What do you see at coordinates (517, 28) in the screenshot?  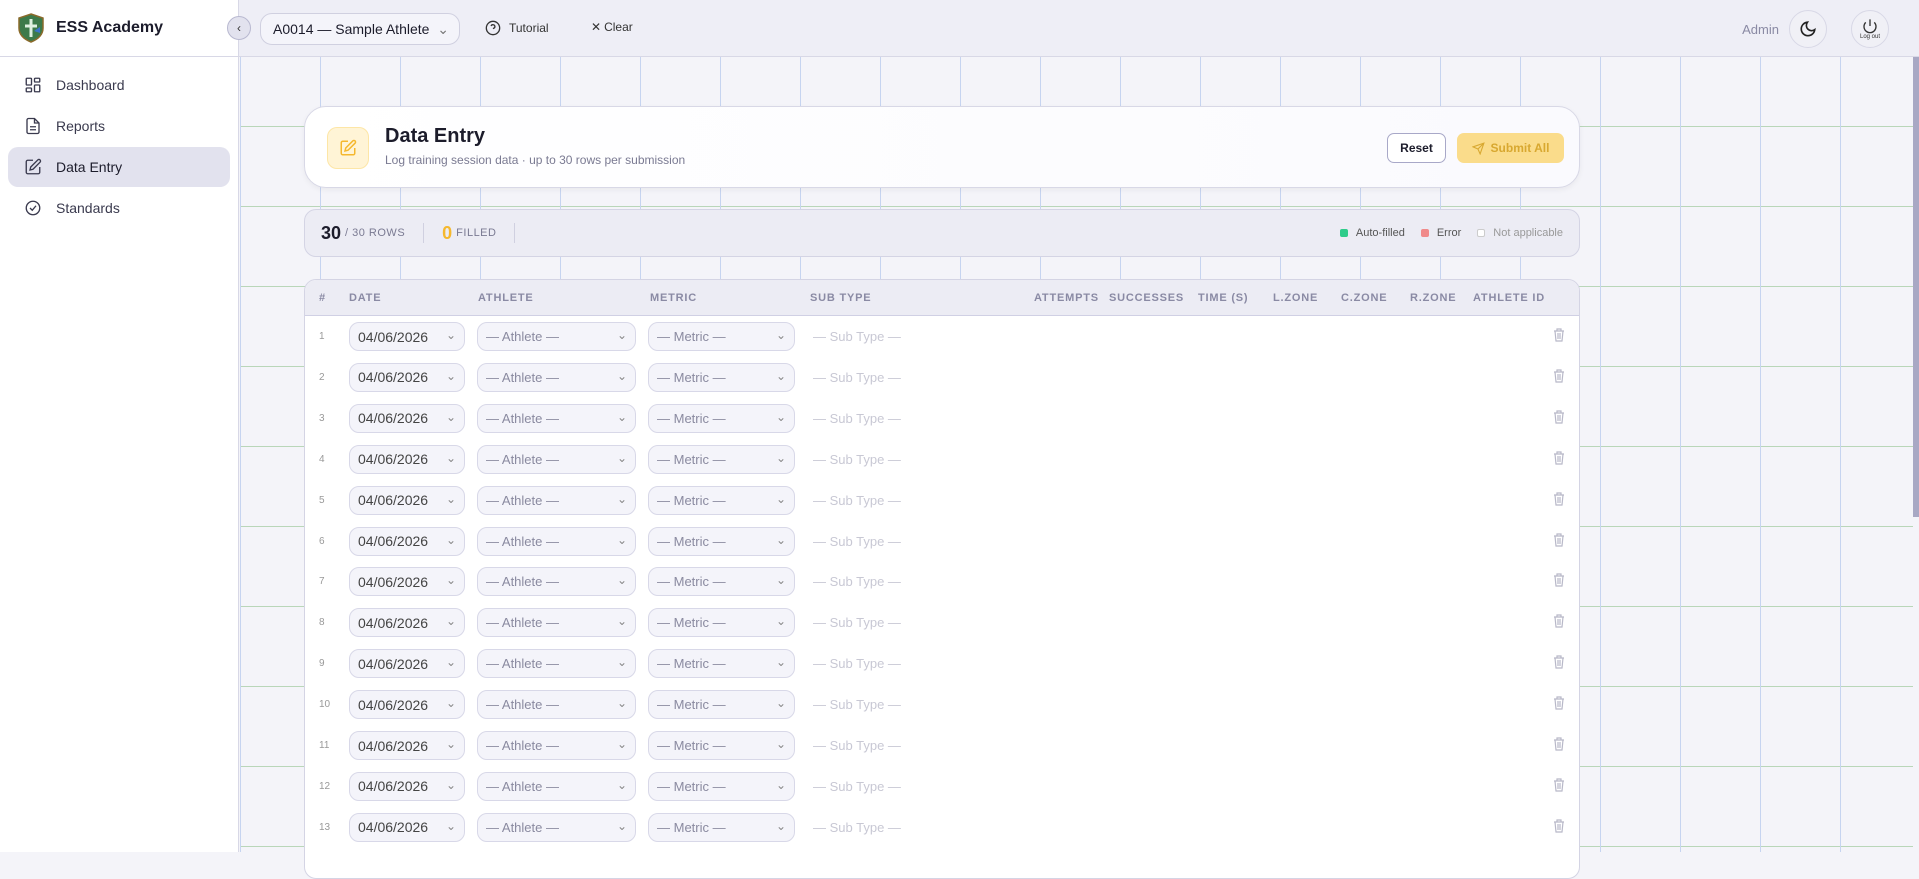 I see `tutorial-button: Tutorial` at bounding box center [517, 28].